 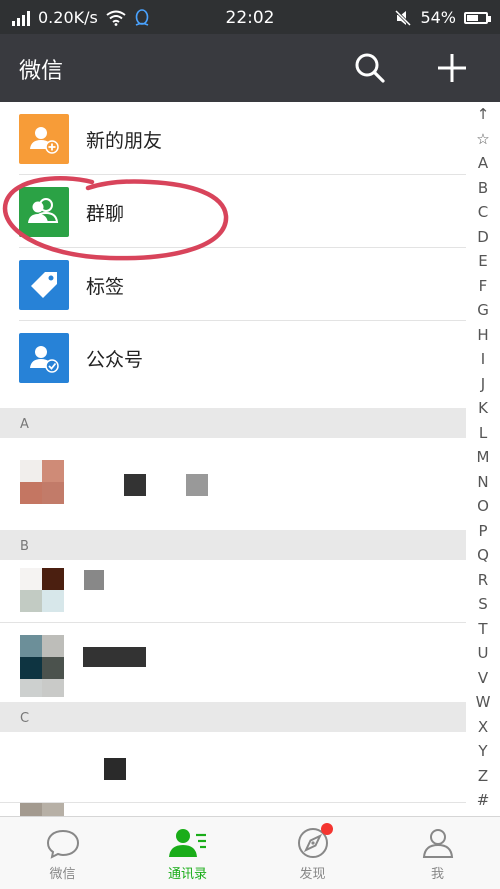 I want to click on official-accounts-label: 公众号, so click(x=115, y=360).